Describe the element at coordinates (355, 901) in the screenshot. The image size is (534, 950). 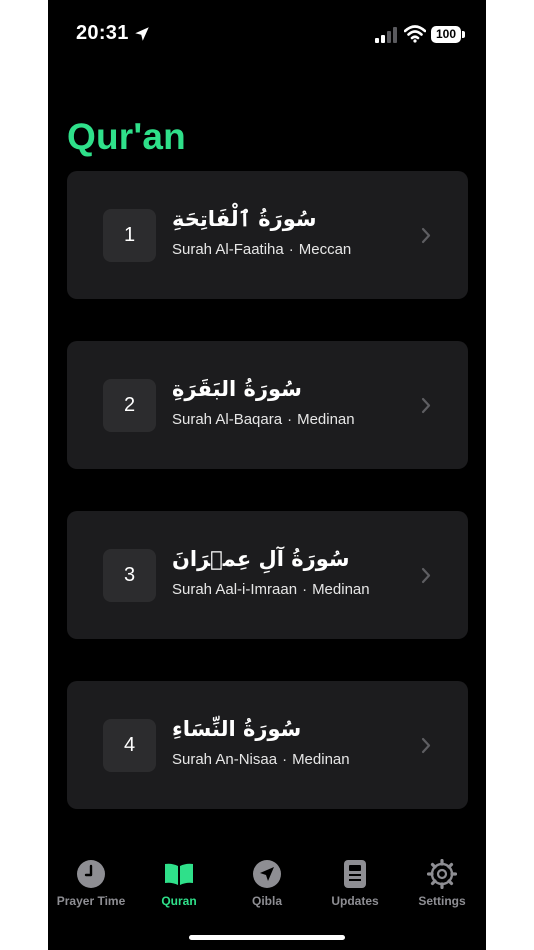
I see `tab-label: Updates` at that location.